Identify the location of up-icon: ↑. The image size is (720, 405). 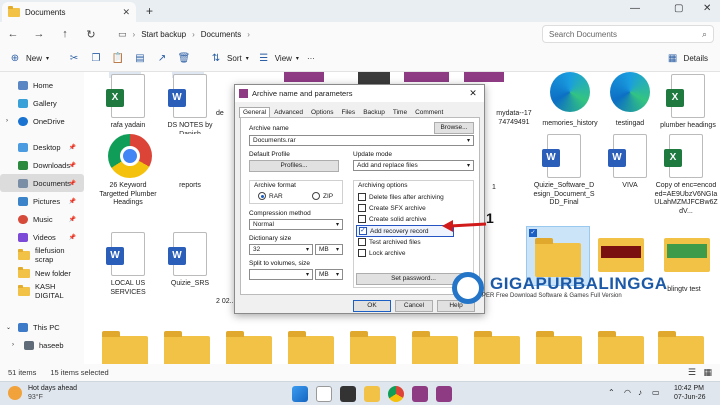
(65, 34).